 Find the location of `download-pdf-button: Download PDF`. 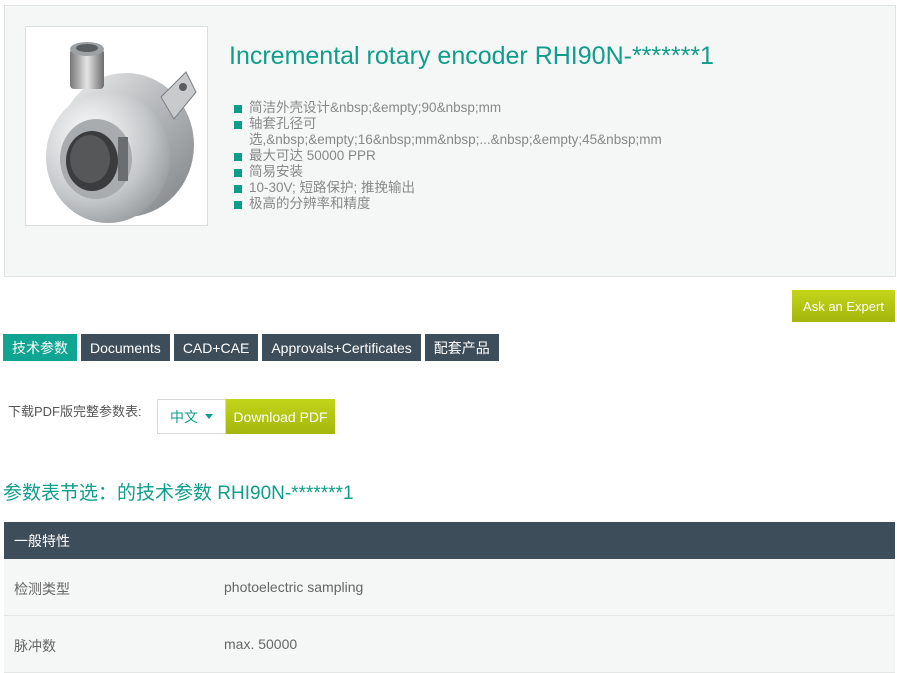

download-pdf-button: Download PDF is located at coordinates (280, 416).